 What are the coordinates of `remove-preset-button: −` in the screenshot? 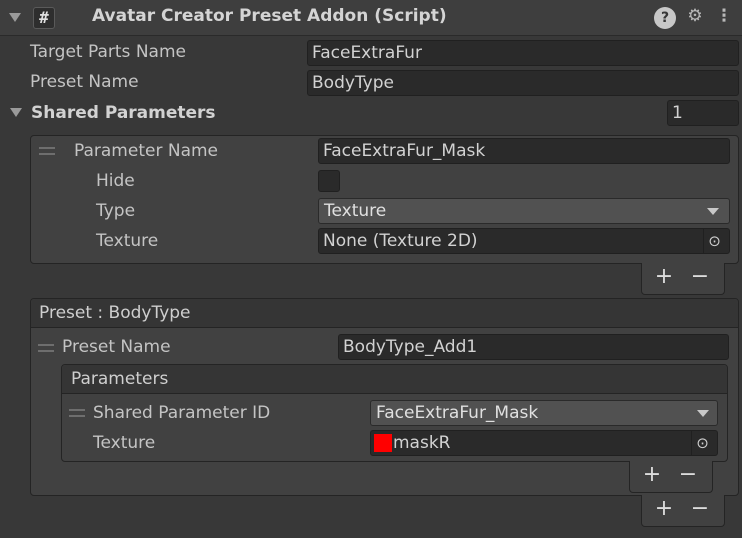 It's located at (700, 508).